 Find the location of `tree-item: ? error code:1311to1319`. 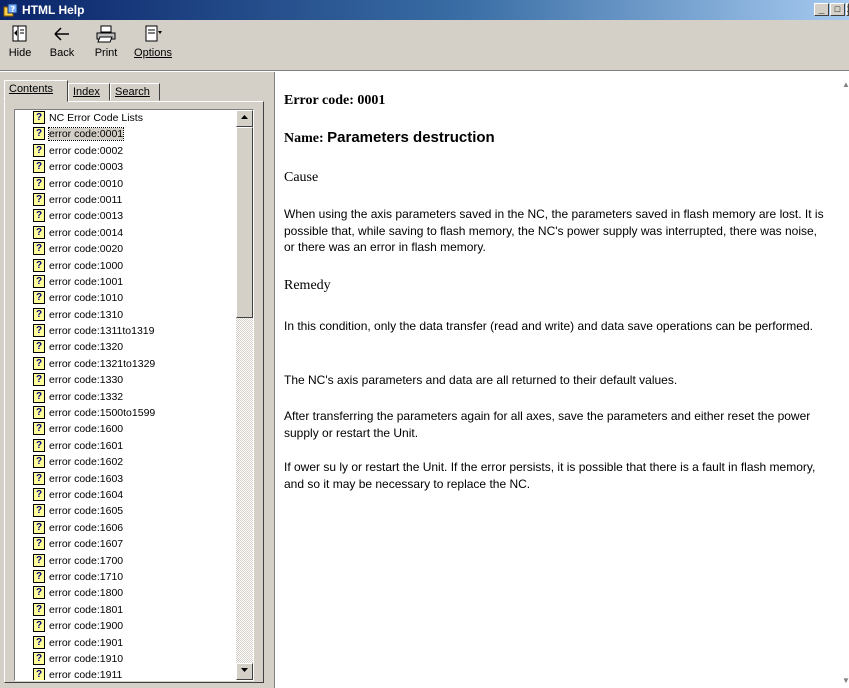

tree-item: ? error code:1311to1319 is located at coordinates (124, 331).